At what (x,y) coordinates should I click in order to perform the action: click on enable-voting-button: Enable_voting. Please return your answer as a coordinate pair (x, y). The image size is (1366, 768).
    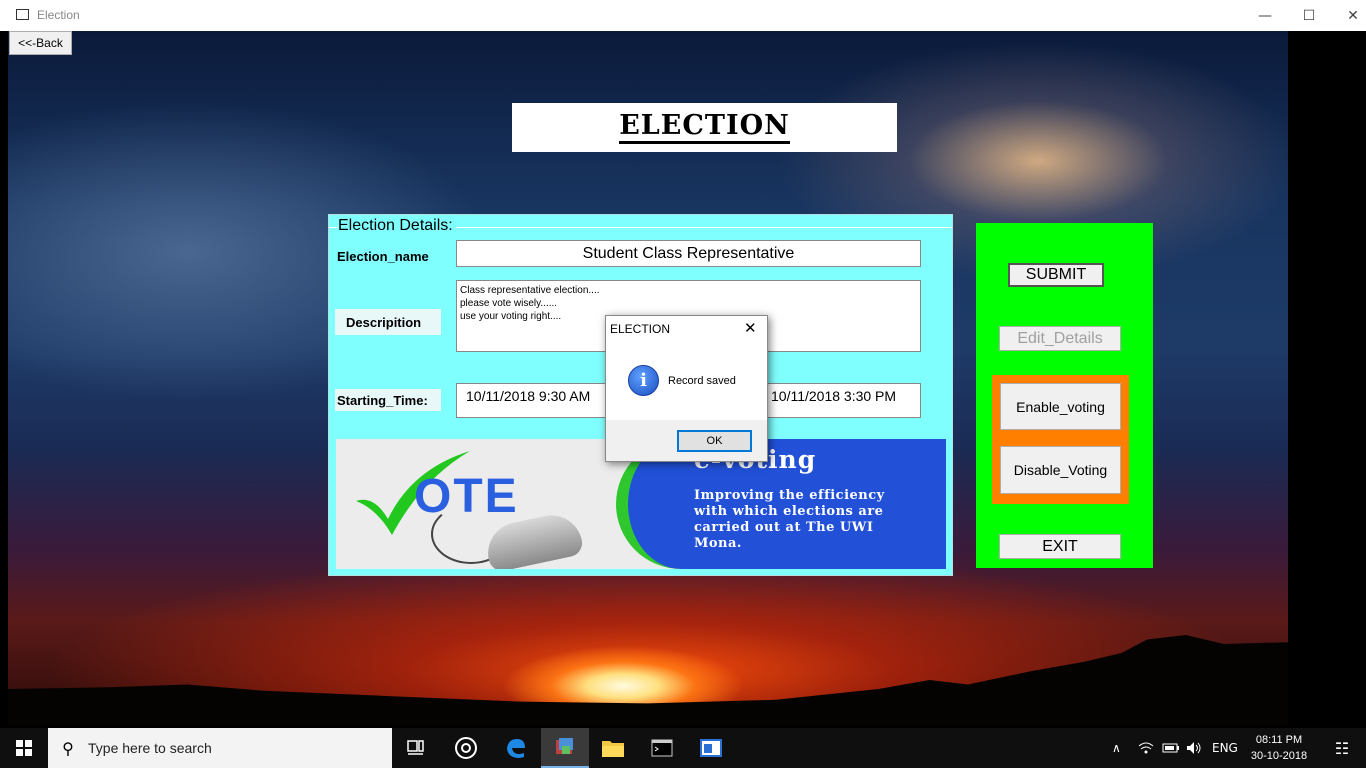
    Looking at the image, I should click on (1060, 406).